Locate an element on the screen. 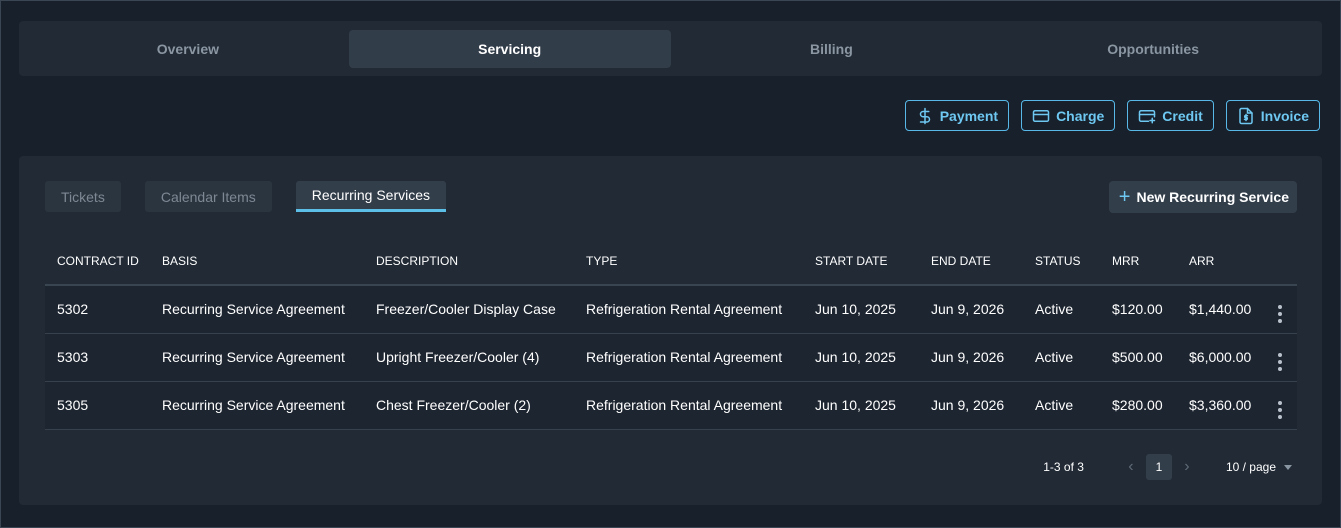 This screenshot has width=1341, height=528. dollar-icon is located at coordinates (924, 115).